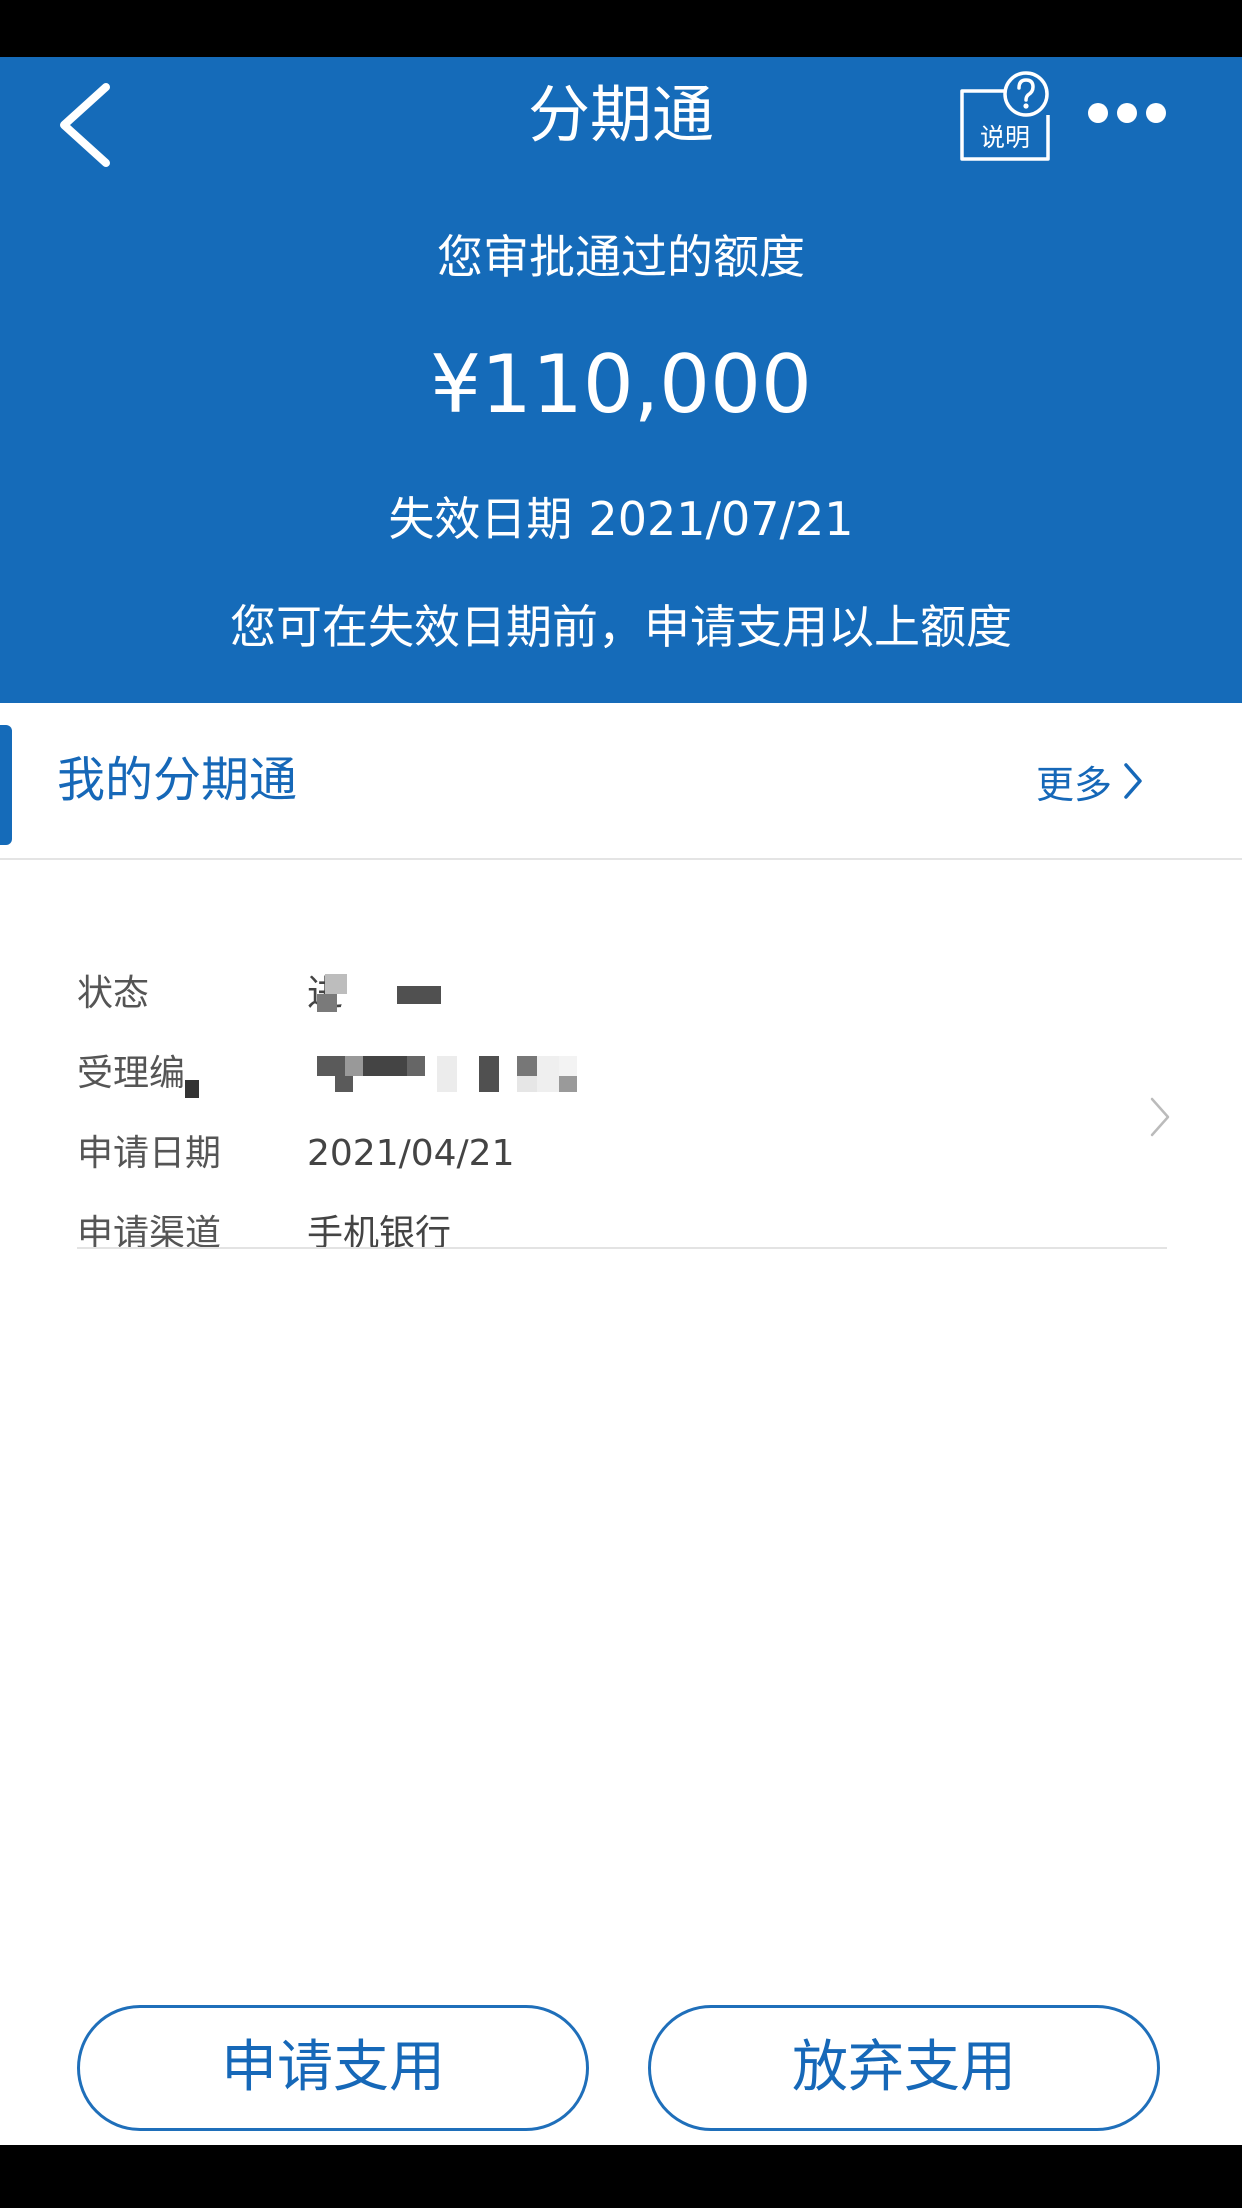 The width and height of the screenshot is (1242, 2208). I want to click on section-accent-bar, so click(6, 785).